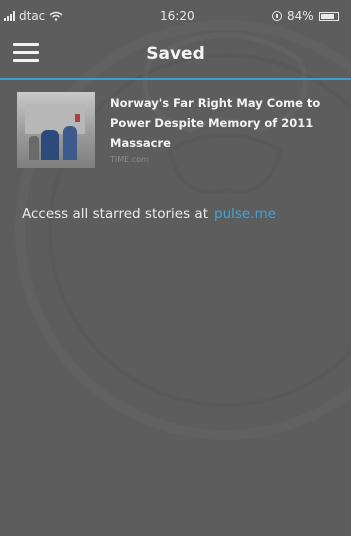 This screenshot has width=351, height=536. Describe the element at coordinates (277, 16) in the screenshot. I see `rotation-lock-icon` at that location.